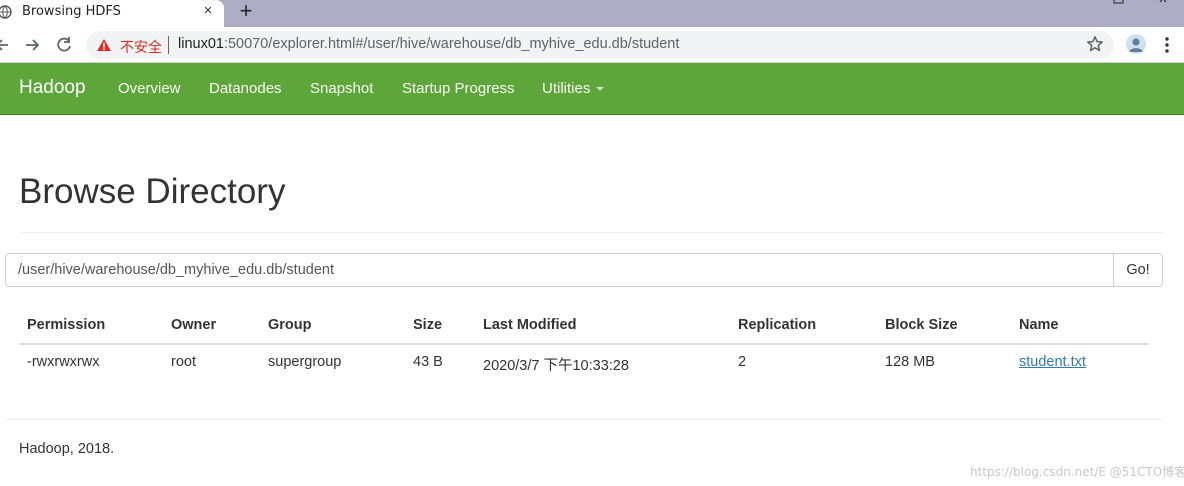 The width and height of the screenshot is (1184, 486). Describe the element at coordinates (71, 11) in the screenshot. I see `tab-title: Browsing HDFS` at that location.